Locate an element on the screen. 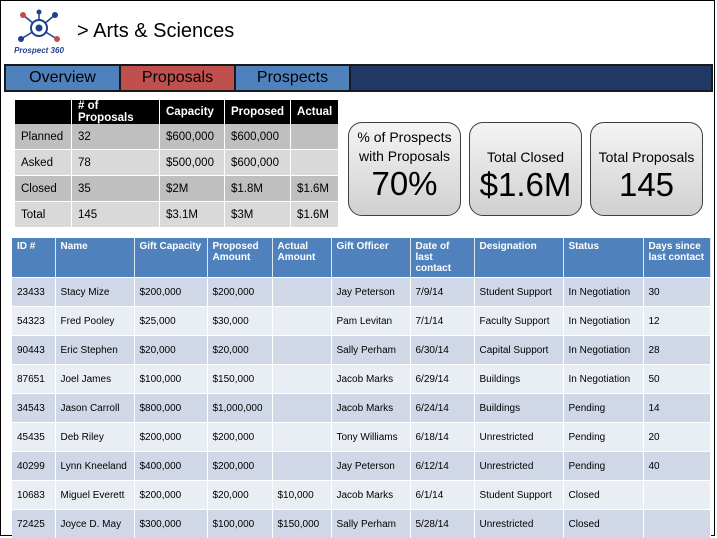 This screenshot has width=717, height=538. summary-header-cell: # of Proposals is located at coordinates (115, 112).